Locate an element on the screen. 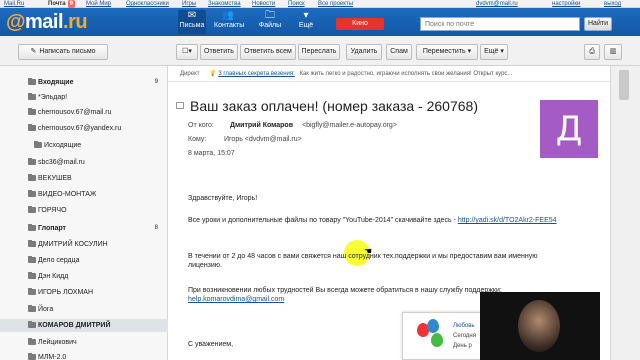 This screenshot has width=640, height=360. sidebar-item-sbc36: sbc36@mail.ru is located at coordinates (84, 162).